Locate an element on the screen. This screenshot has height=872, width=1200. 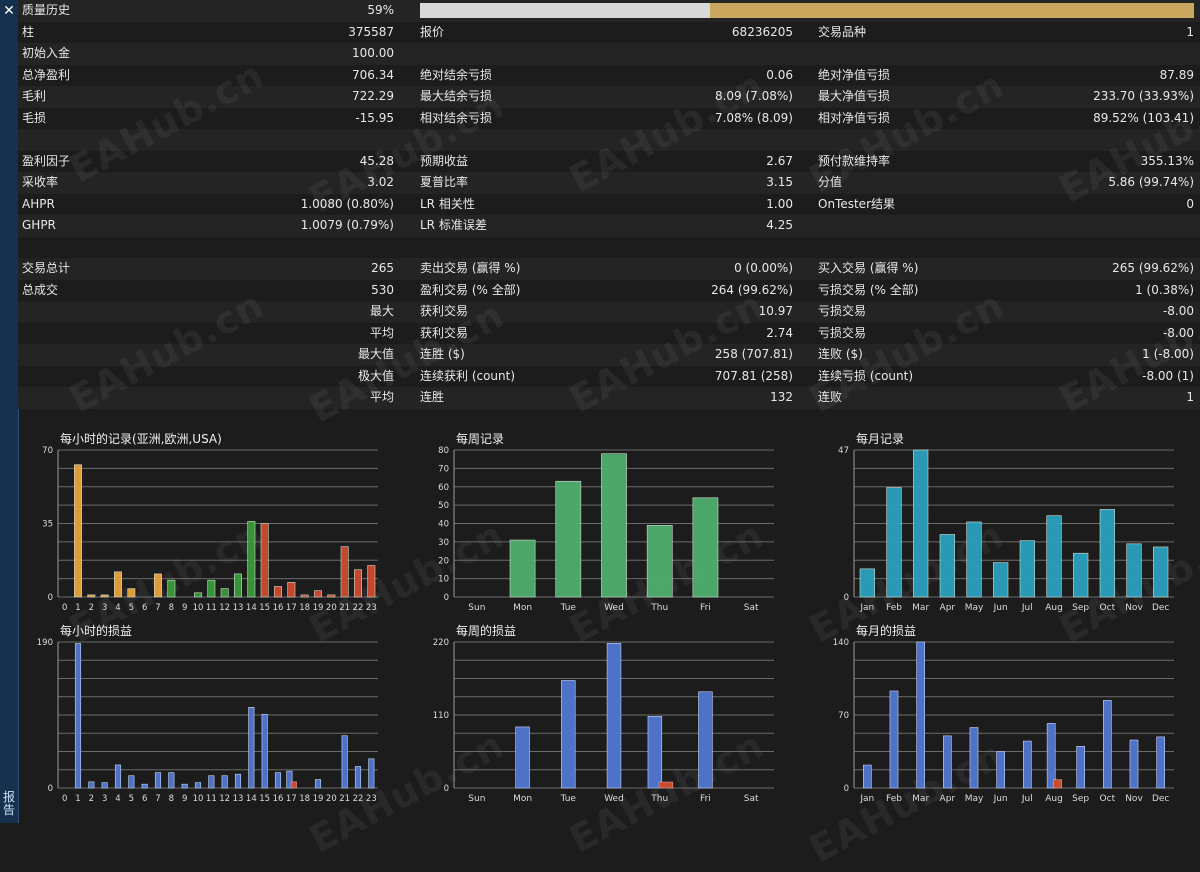
x-tick-label: 21 is located at coordinates (344, 799).